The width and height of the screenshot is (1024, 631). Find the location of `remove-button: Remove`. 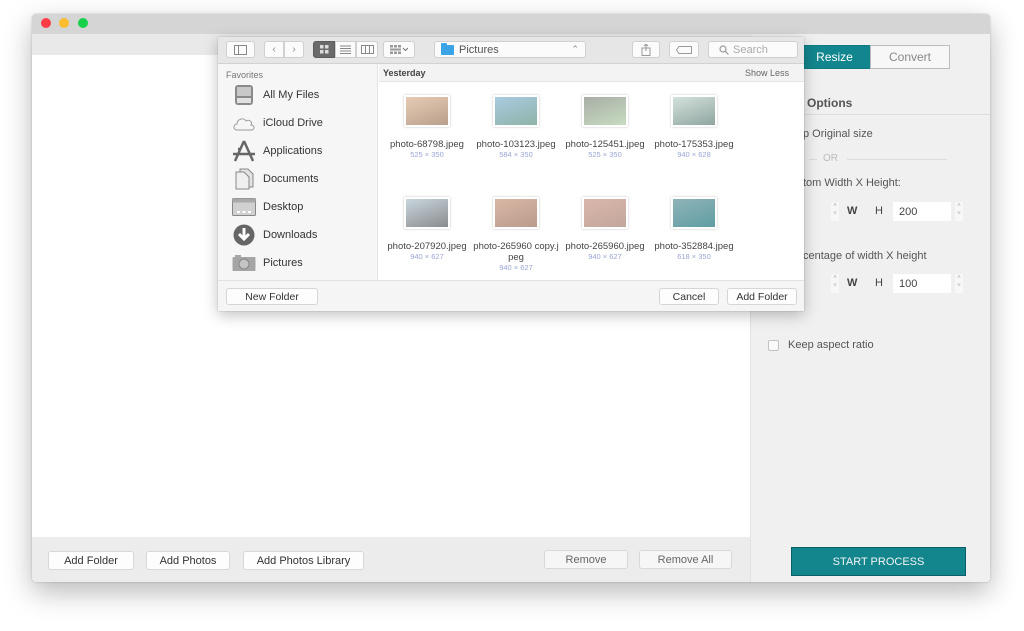

remove-button: Remove is located at coordinates (586, 559).